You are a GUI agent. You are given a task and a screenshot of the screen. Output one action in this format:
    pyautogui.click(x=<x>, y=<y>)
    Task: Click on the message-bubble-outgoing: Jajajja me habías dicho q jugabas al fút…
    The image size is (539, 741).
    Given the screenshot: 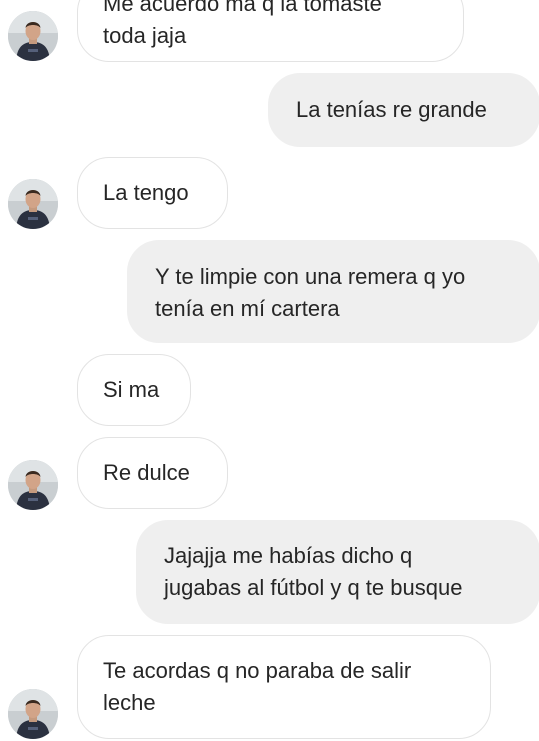 What is the action you would take?
    pyautogui.click(x=337, y=572)
    